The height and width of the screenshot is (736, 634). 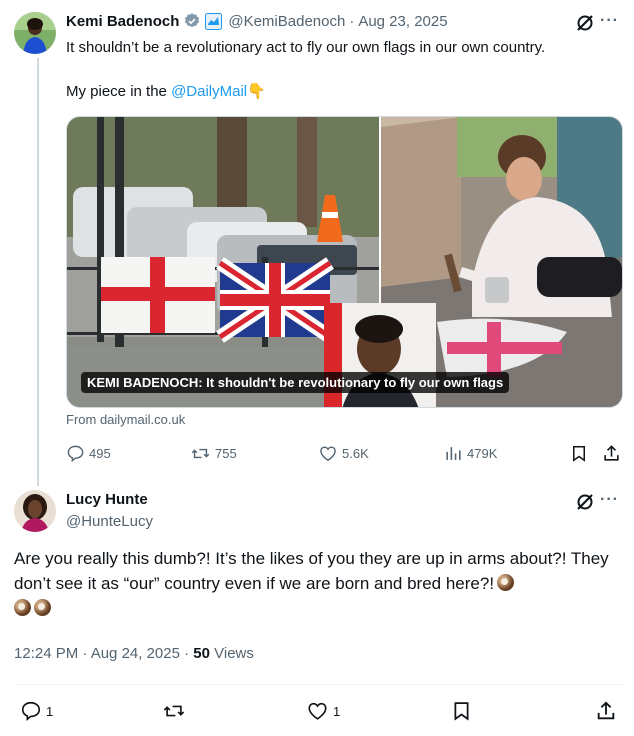 What do you see at coordinates (482, 453) in the screenshot?
I see `views-count: 479K` at bounding box center [482, 453].